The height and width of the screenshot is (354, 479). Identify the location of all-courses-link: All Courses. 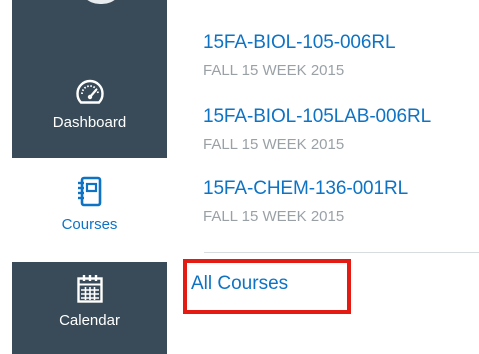
(239, 284).